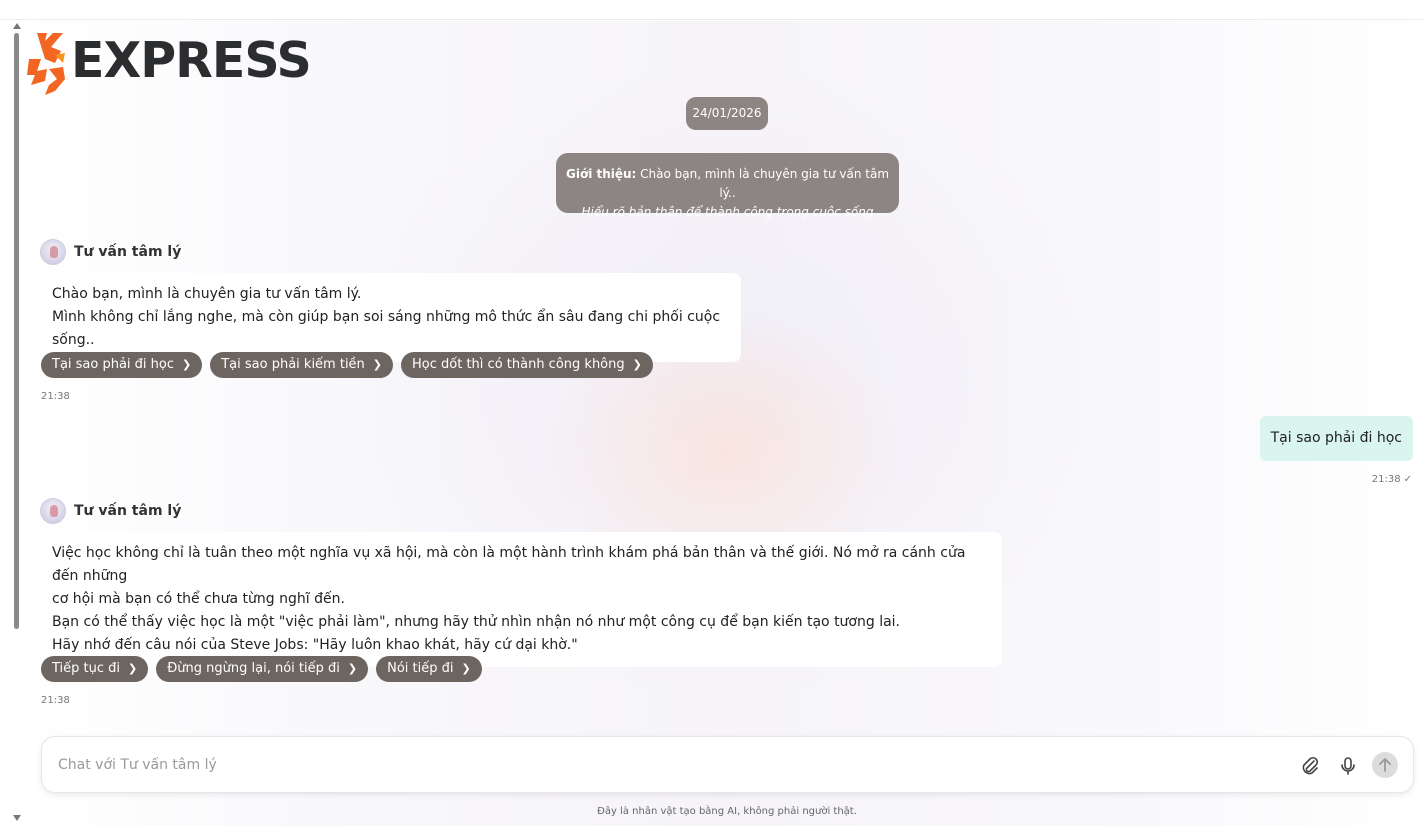  I want to click on suggestion-chip: Tiếp tục đi ❯, so click(95, 669).